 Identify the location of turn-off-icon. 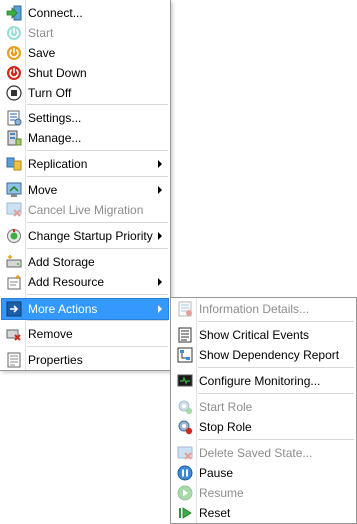
(14, 93).